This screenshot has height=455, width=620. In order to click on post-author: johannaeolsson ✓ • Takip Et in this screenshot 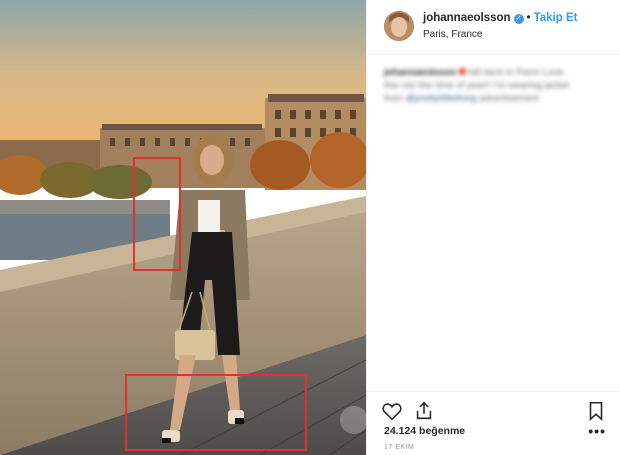, I will do `click(500, 18)`.